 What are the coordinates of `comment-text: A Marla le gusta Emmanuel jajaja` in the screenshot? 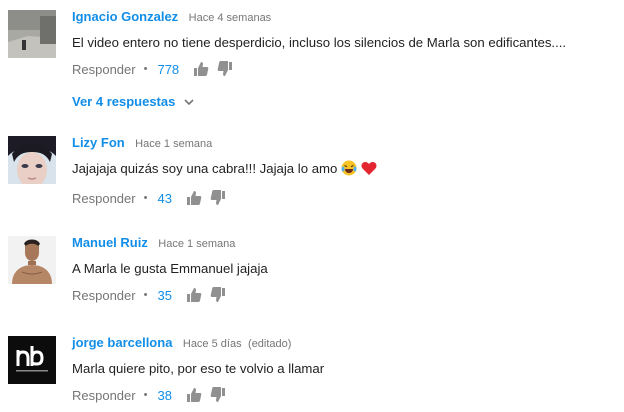 It's located at (170, 268).